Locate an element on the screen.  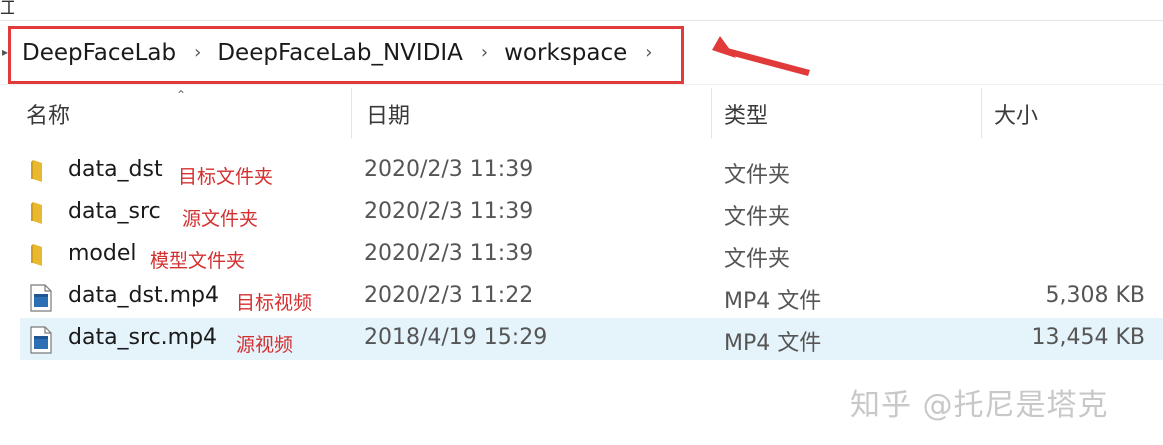
column-type: 类型 is located at coordinates (746, 114).